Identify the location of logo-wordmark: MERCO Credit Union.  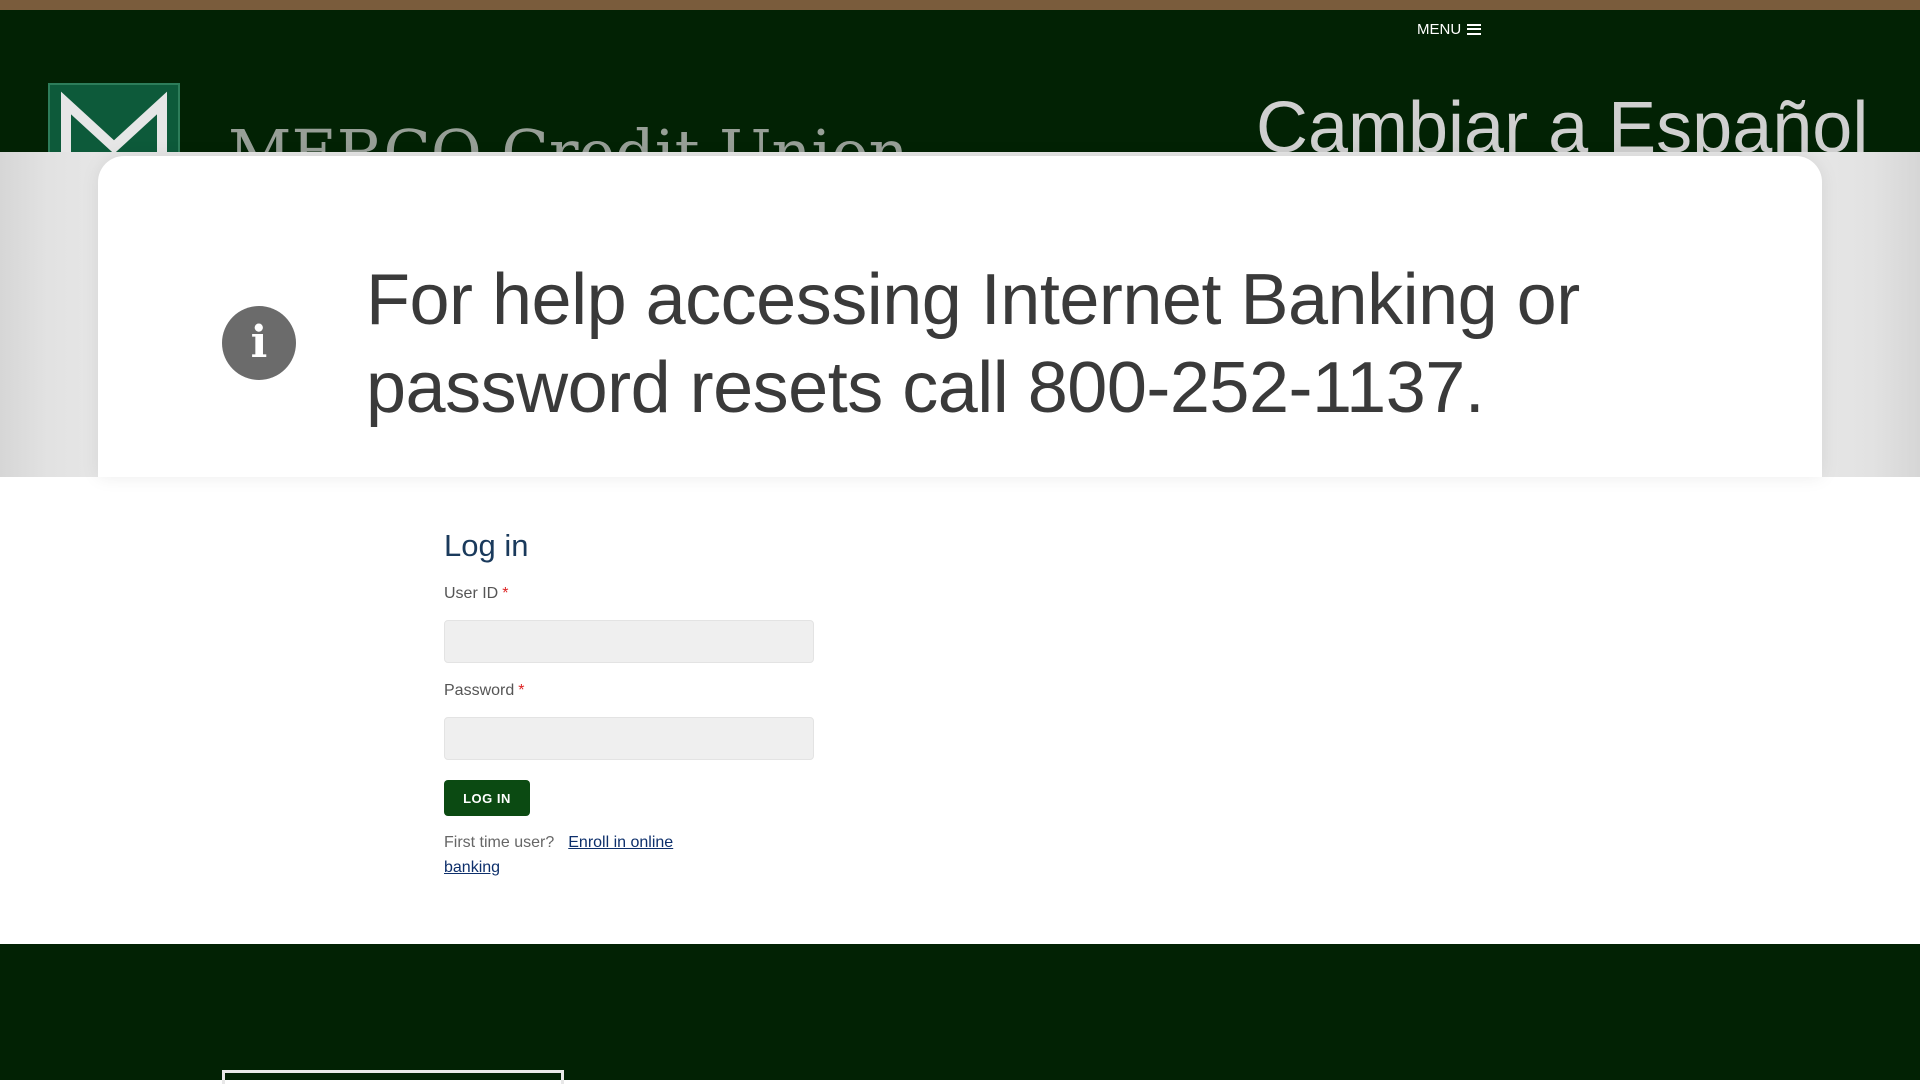
(568, 137).